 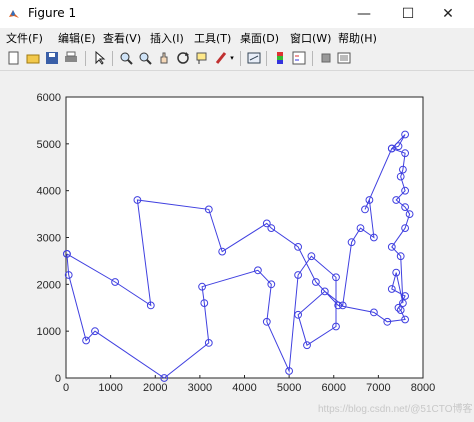 I want to click on y-tick-label: 5000, so click(x=49, y=145).